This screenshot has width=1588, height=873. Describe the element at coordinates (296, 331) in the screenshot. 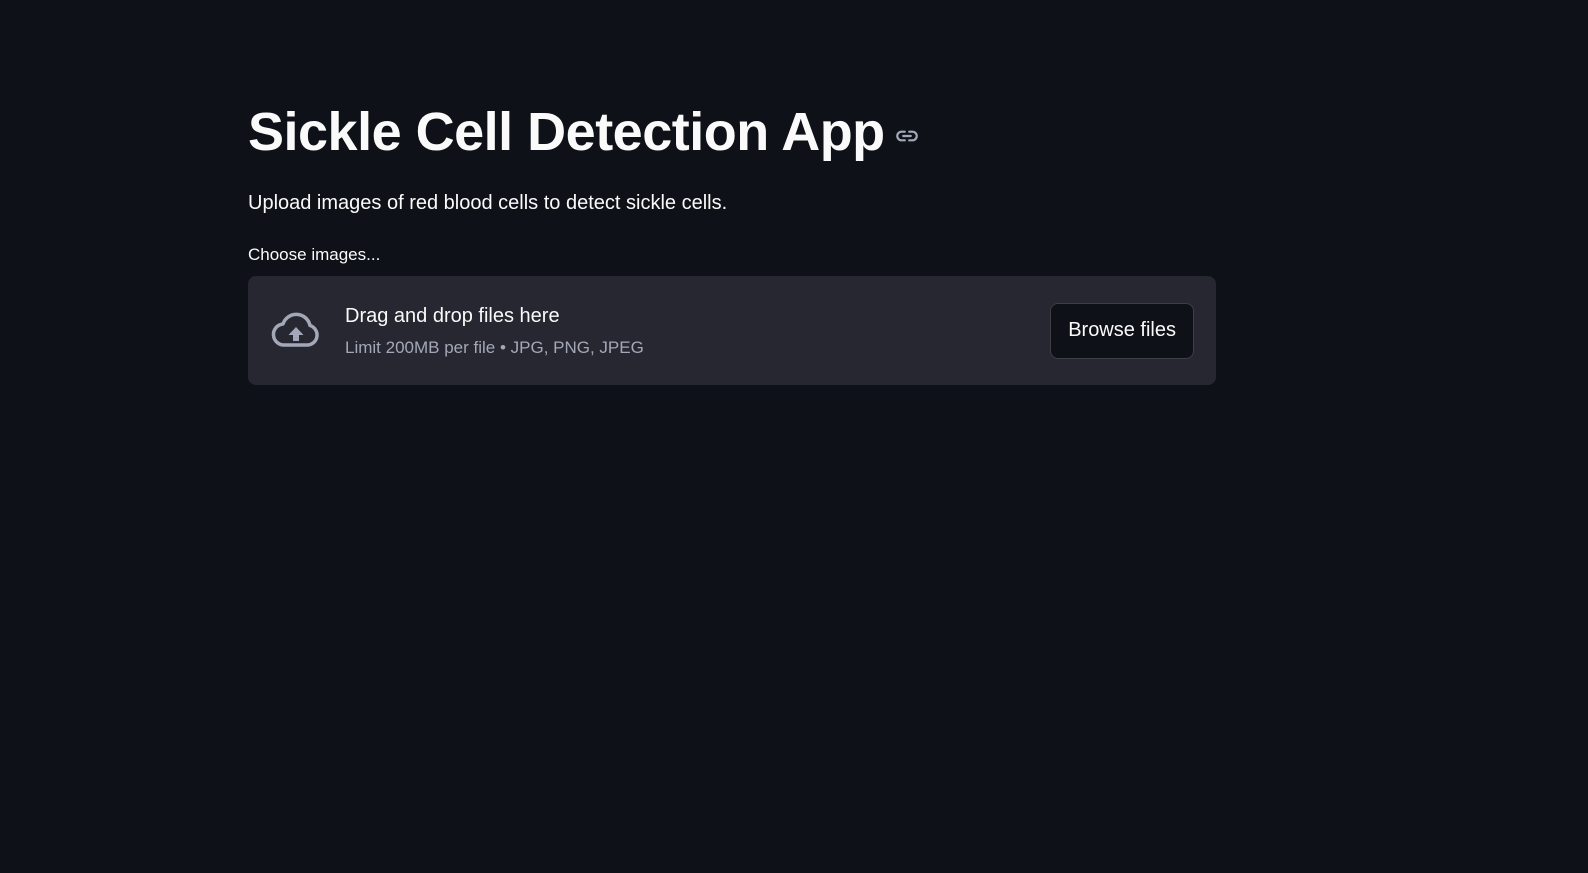

I see `cloud-upload-icon` at that location.